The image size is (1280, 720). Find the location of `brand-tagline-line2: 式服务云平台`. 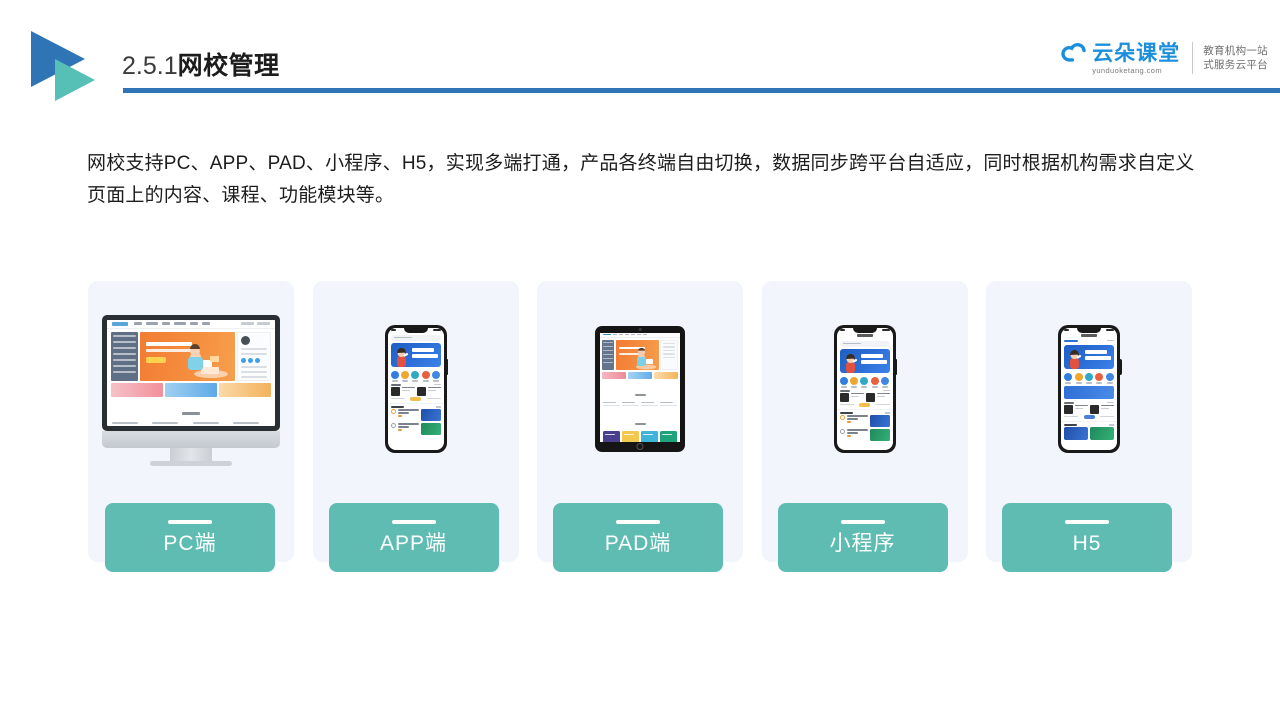

brand-tagline-line2: 式服务云平台 is located at coordinates (1235, 65).